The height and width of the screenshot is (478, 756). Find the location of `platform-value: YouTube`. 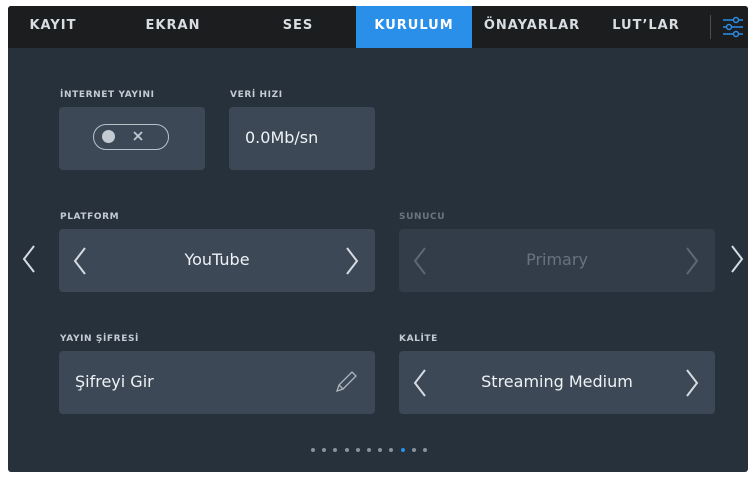

platform-value: YouTube is located at coordinates (217, 259).